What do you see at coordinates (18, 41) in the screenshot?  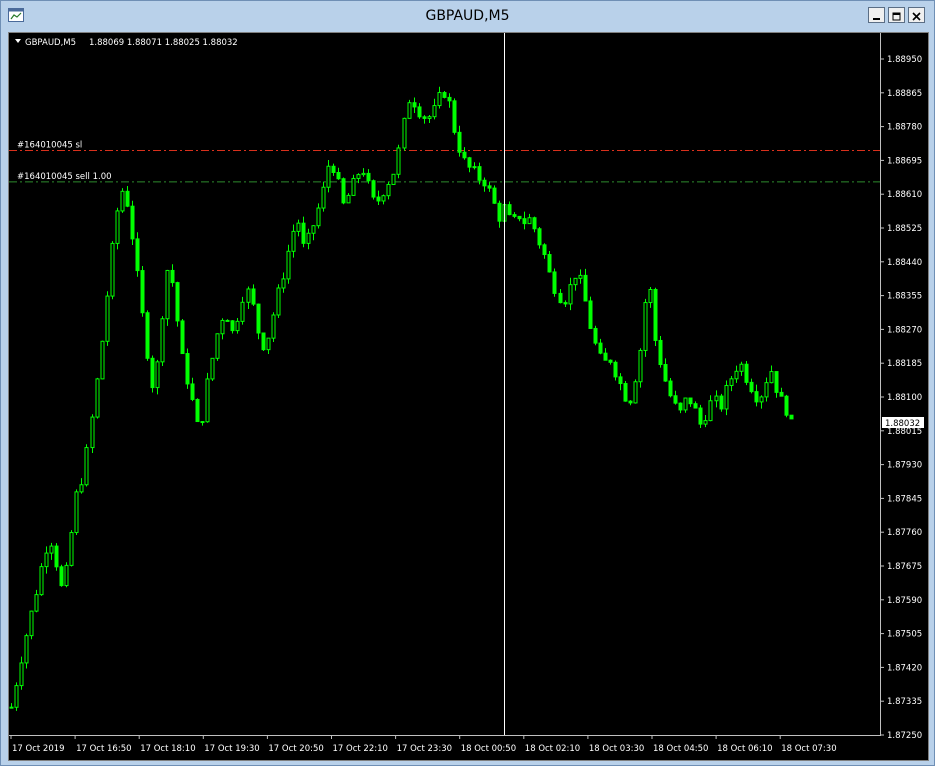 I see `dropdown-triangle-icon` at bounding box center [18, 41].